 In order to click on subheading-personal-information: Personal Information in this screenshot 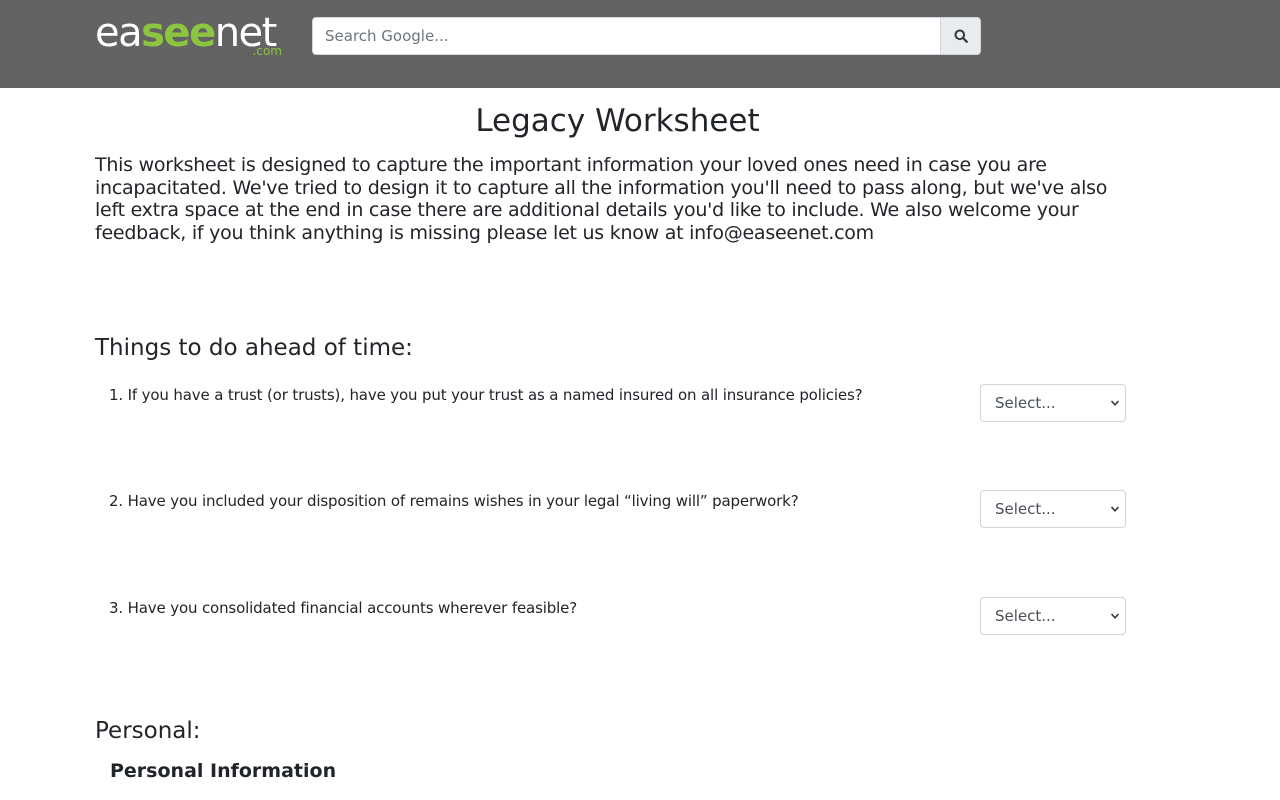, I will do `click(223, 771)`.